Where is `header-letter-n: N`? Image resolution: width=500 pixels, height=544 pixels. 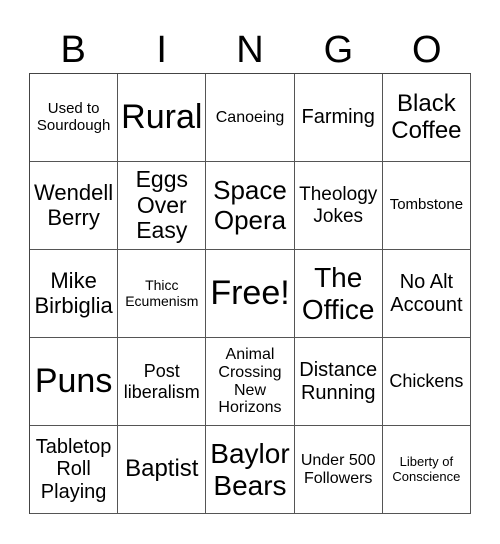
header-letter-n: N is located at coordinates (250, 50).